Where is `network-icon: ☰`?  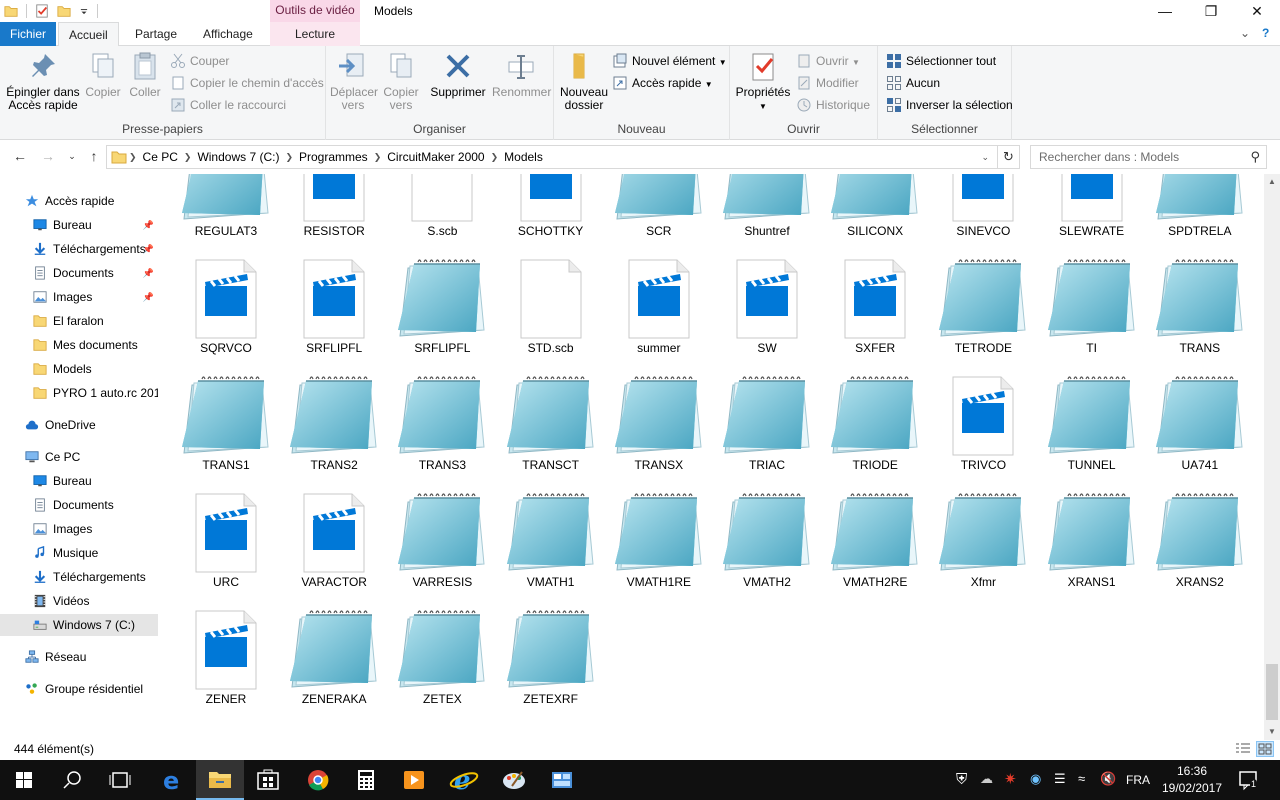
network-icon: ☰ is located at coordinates (1060, 779).